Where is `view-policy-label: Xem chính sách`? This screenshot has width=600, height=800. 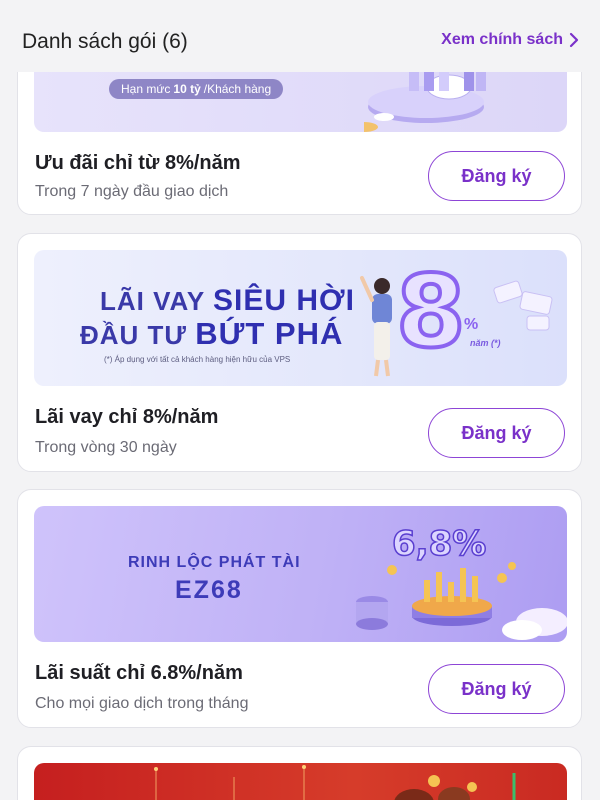
view-policy-label: Xem chính sách is located at coordinates (502, 39).